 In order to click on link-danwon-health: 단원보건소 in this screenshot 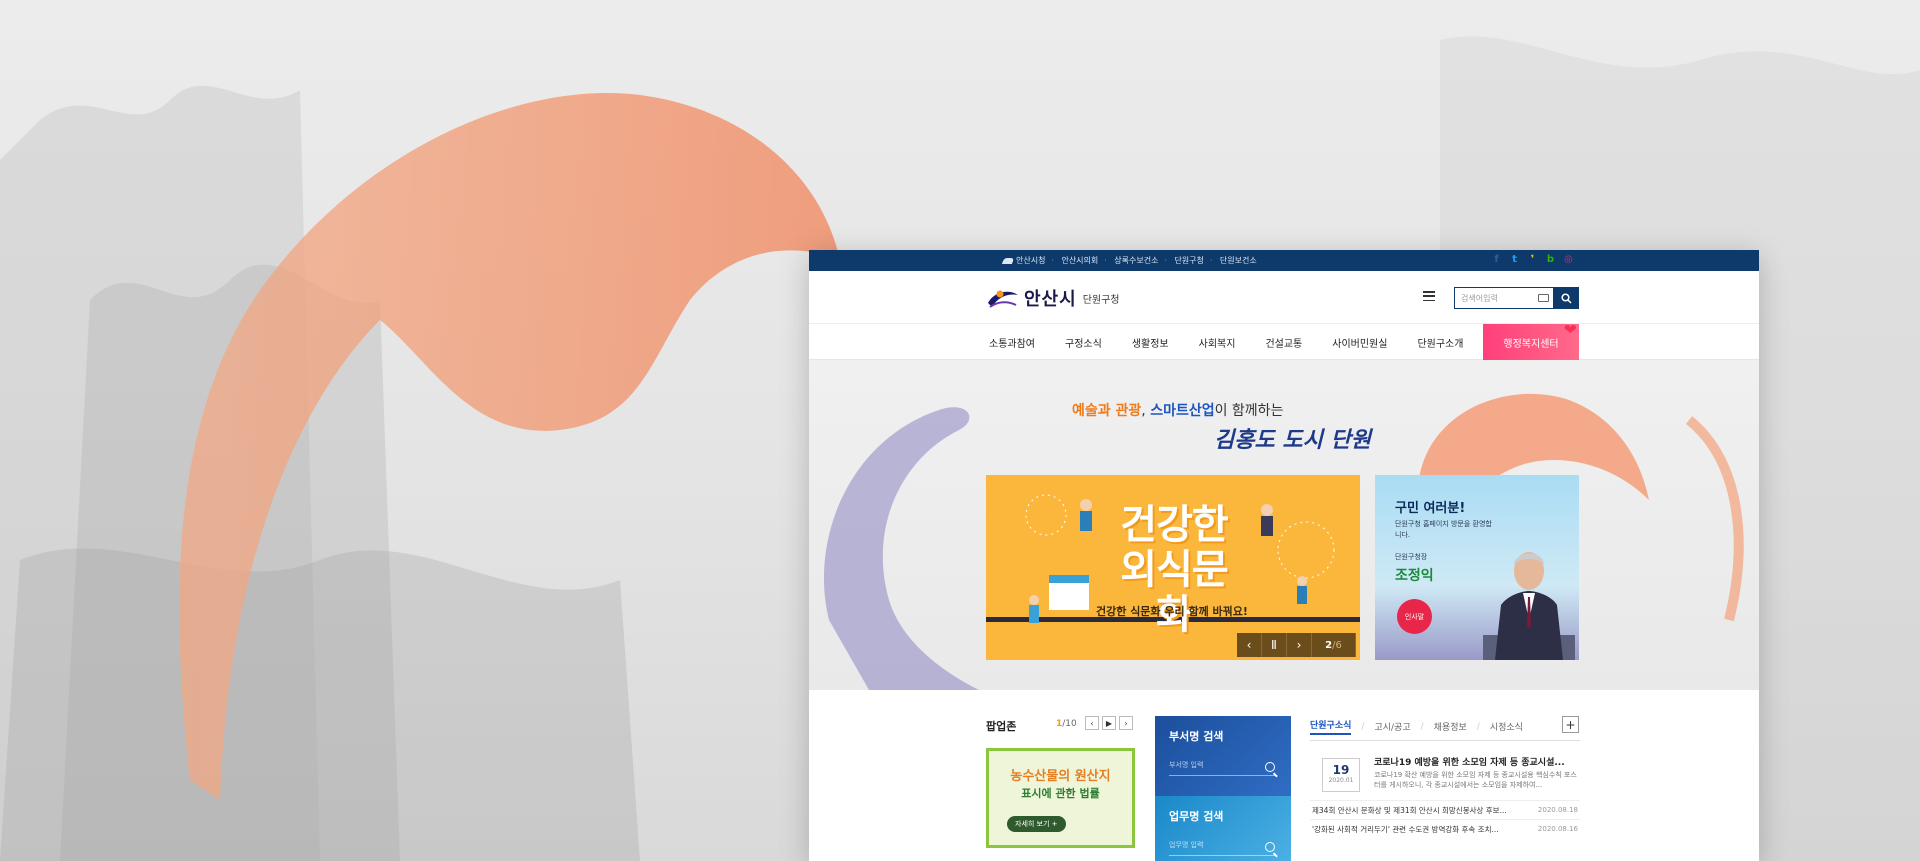, I will do `click(1237, 260)`.